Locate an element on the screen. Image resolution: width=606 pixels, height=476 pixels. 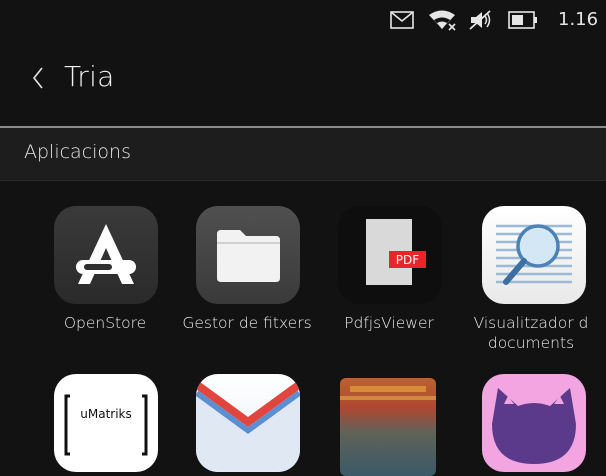
folder-icon is located at coordinates (248, 255).